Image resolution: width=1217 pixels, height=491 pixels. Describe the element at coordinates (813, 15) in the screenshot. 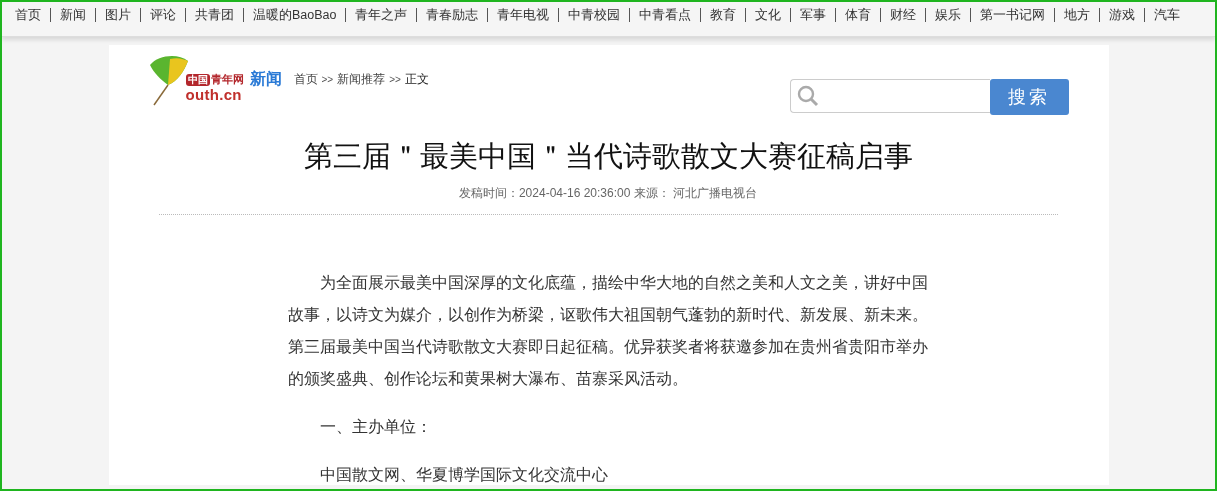

I see `nav-link: 军事` at that location.